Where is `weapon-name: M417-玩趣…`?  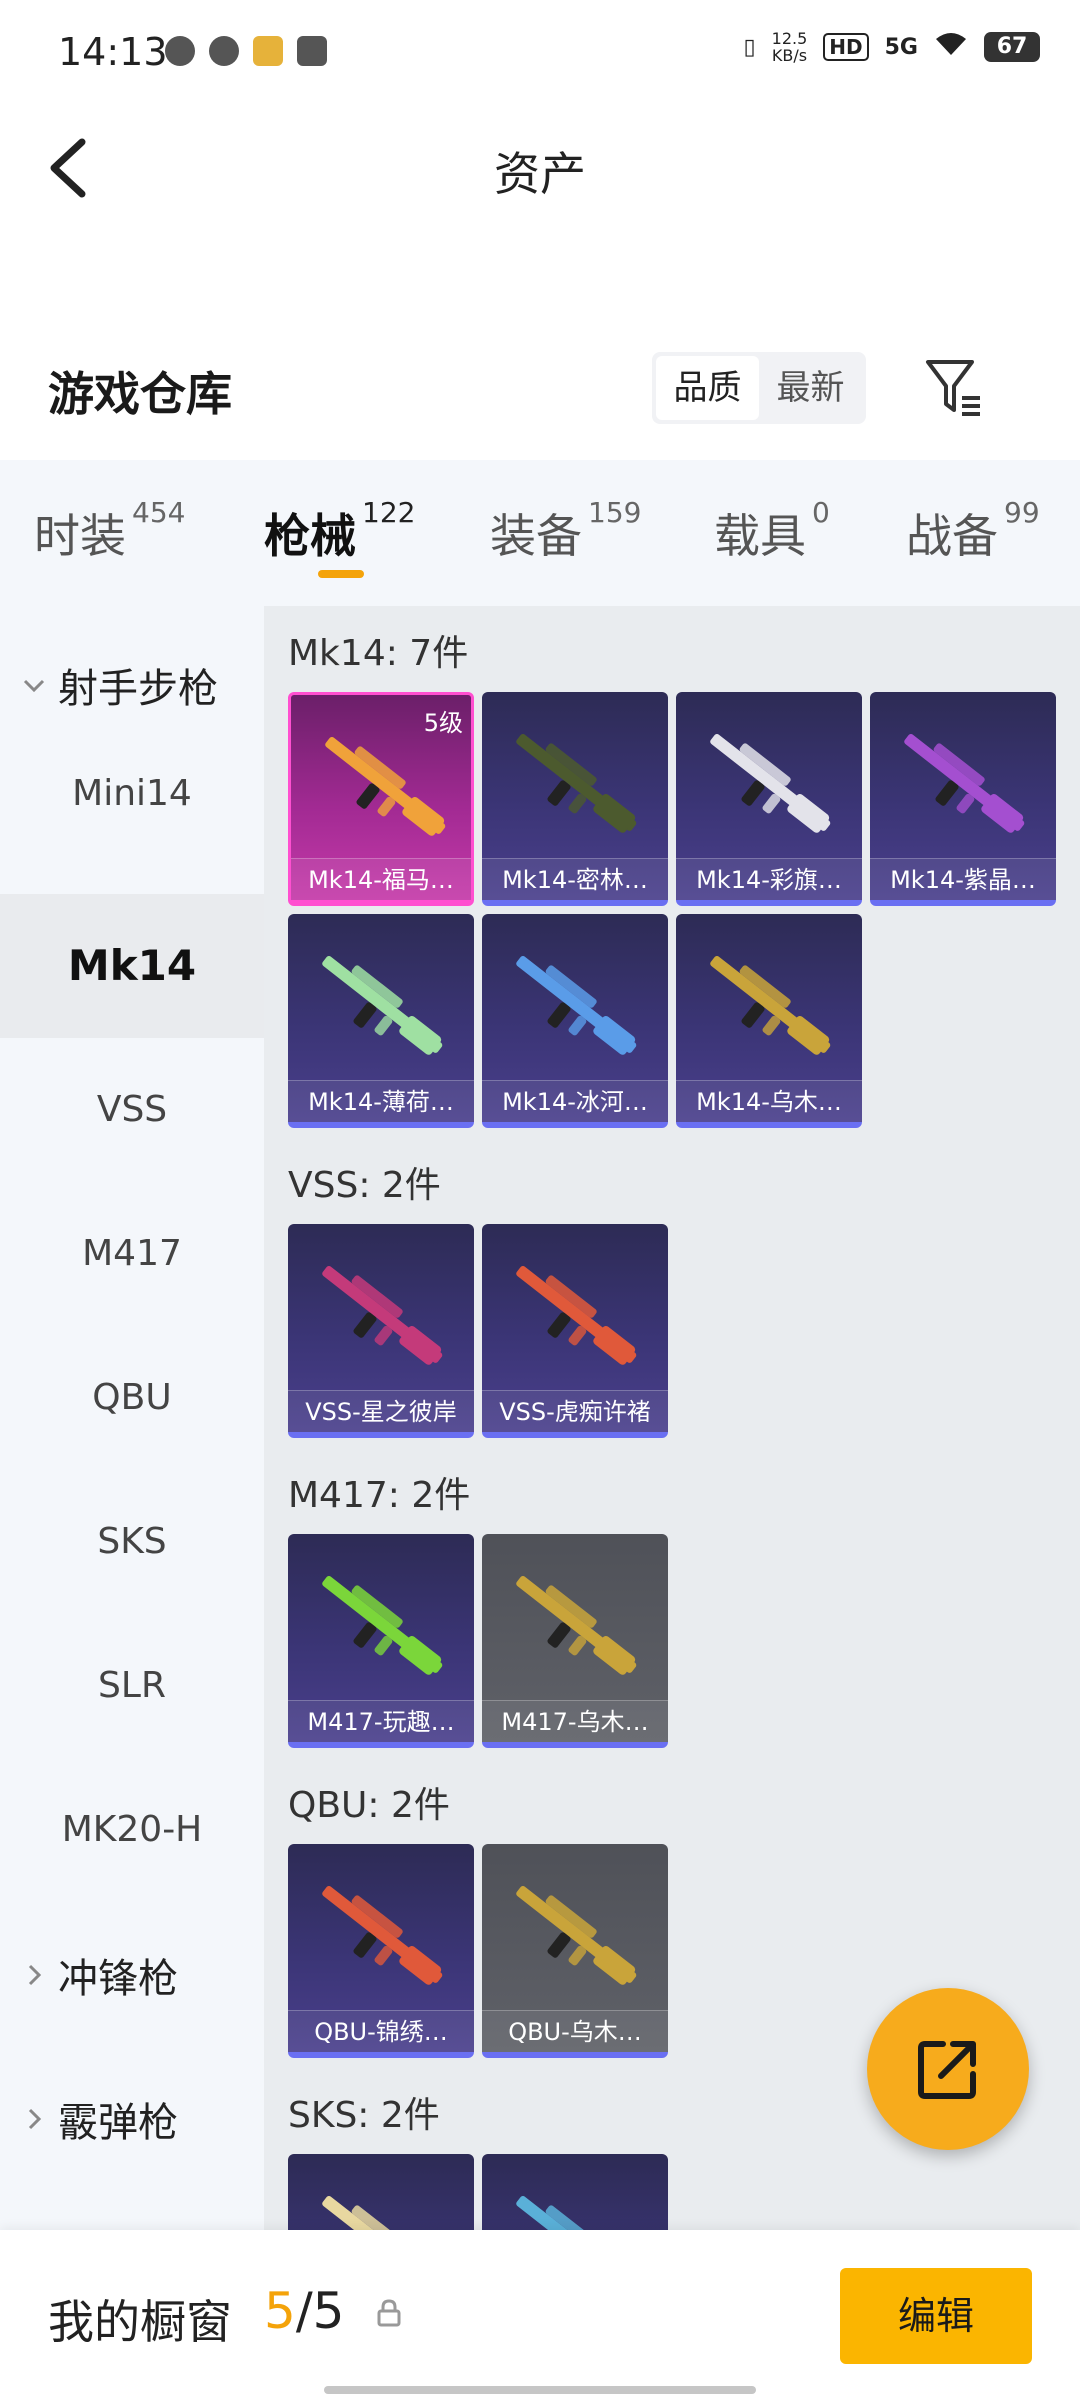
weapon-name: M417-玩趣… is located at coordinates (381, 1721).